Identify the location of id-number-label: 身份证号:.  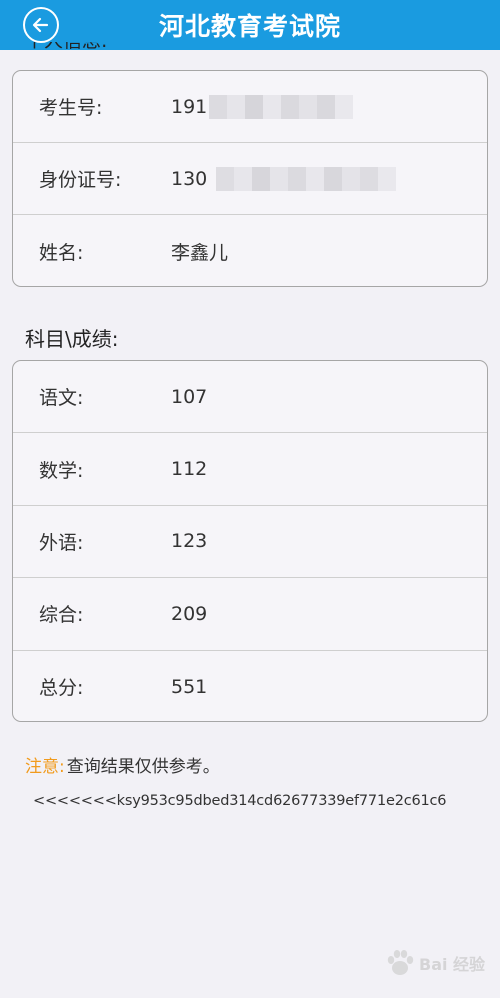
(87, 178).